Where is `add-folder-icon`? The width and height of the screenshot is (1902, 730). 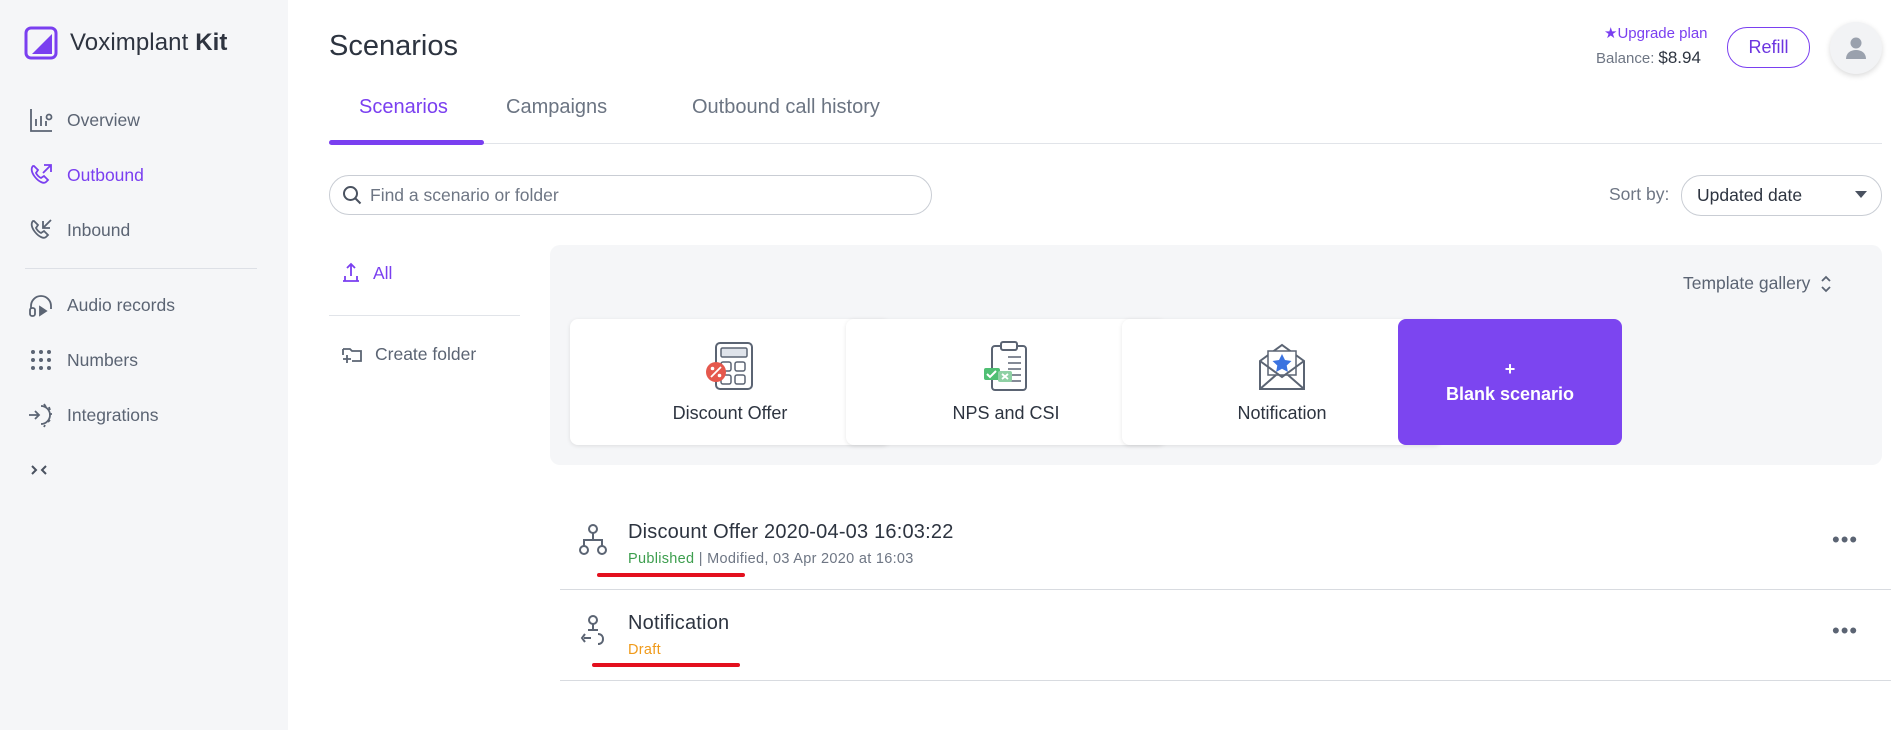 add-folder-icon is located at coordinates (352, 355).